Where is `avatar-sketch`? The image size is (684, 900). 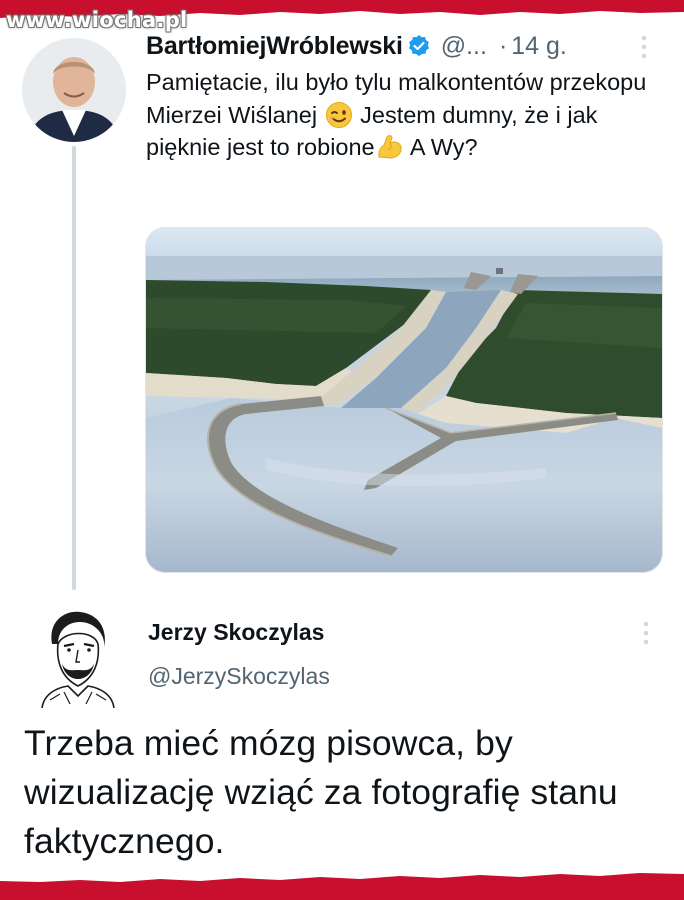
avatar-sketch is located at coordinates (78, 656).